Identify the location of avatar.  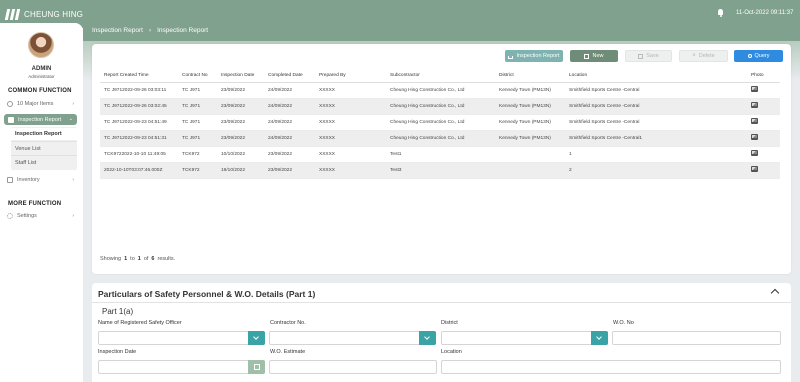
(41, 45).